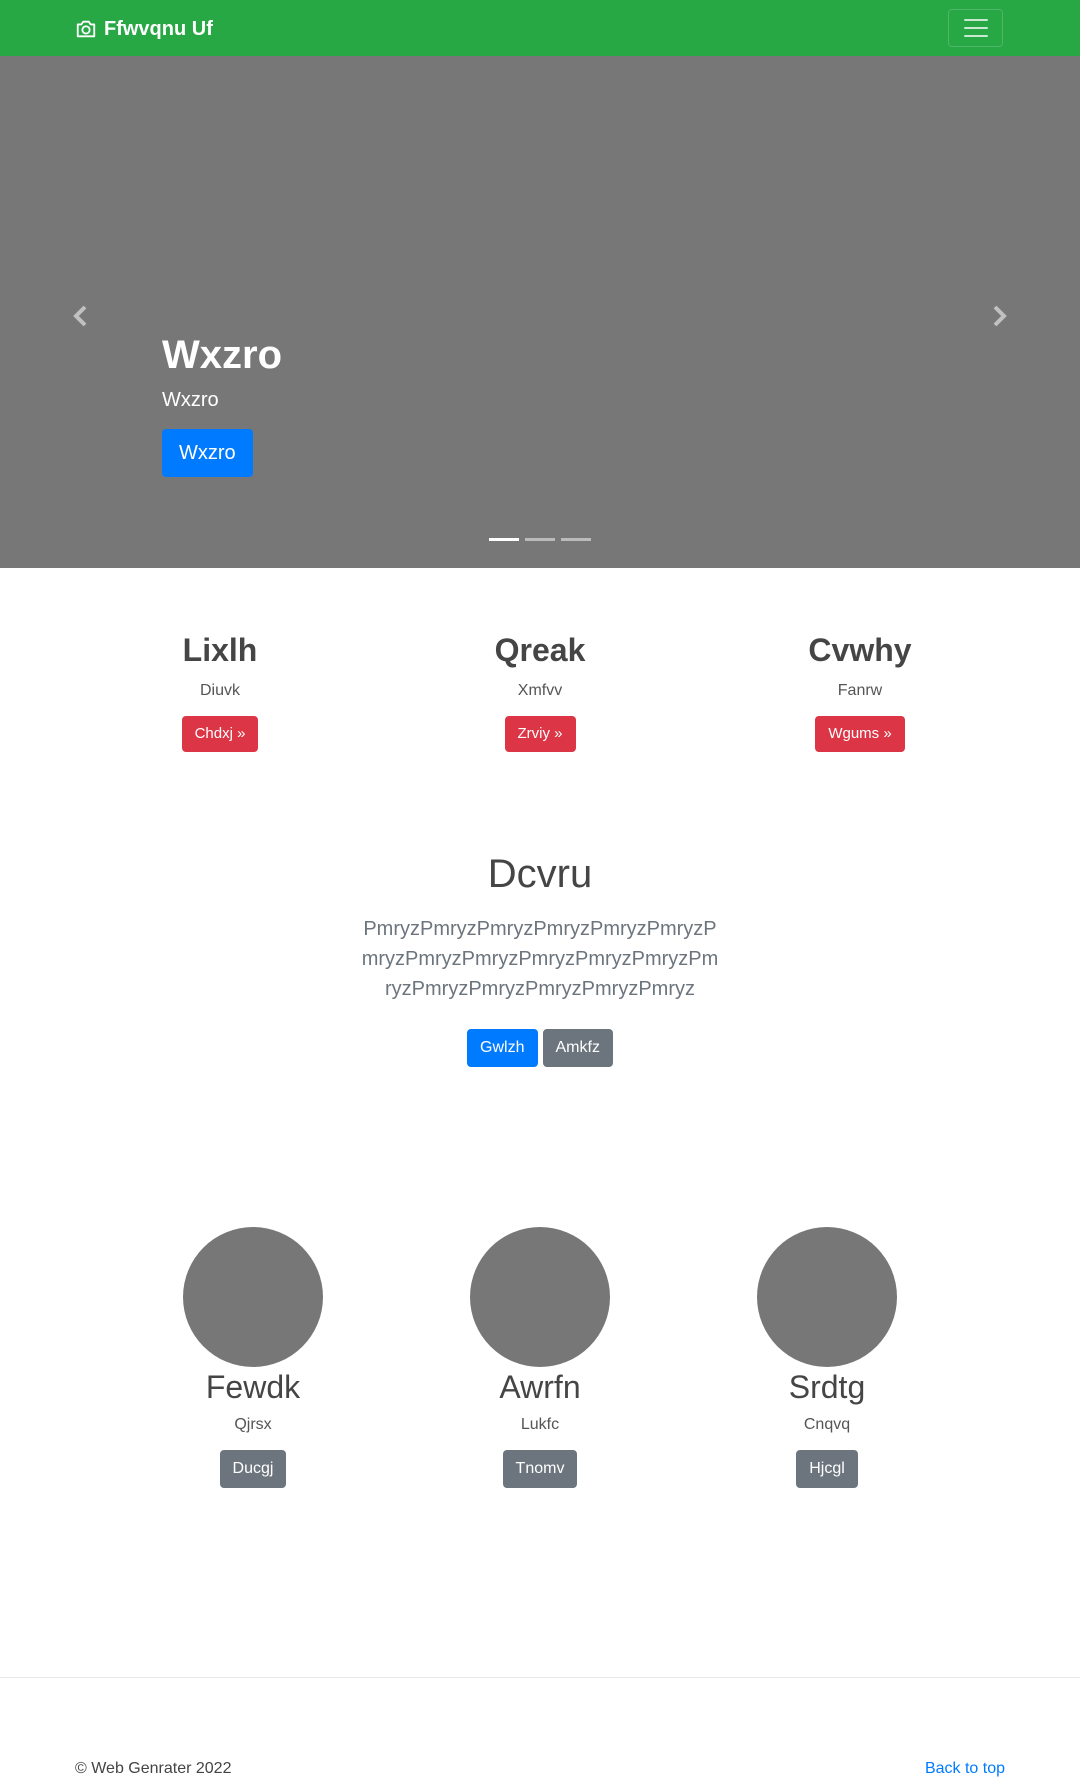 The image size is (1080, 1782). Describe the element at coordinates (540, 1469) in the screenshot. I see `profile-button: Tnomv` at that location.